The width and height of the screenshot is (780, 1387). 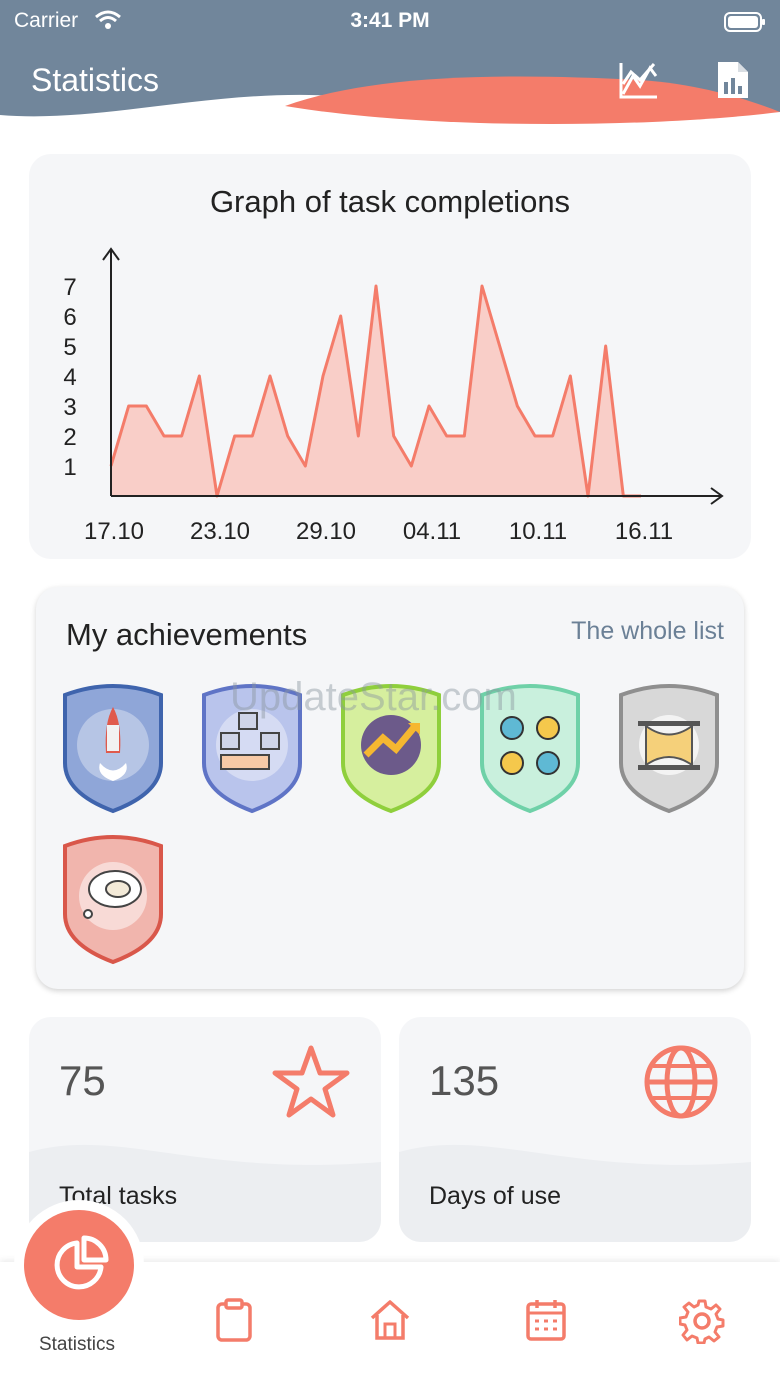 What do you see at coordinates (495, 1196) in the screenshot?
I see `days-of-use-label: Days of use` at bounding box center [495, 1196].